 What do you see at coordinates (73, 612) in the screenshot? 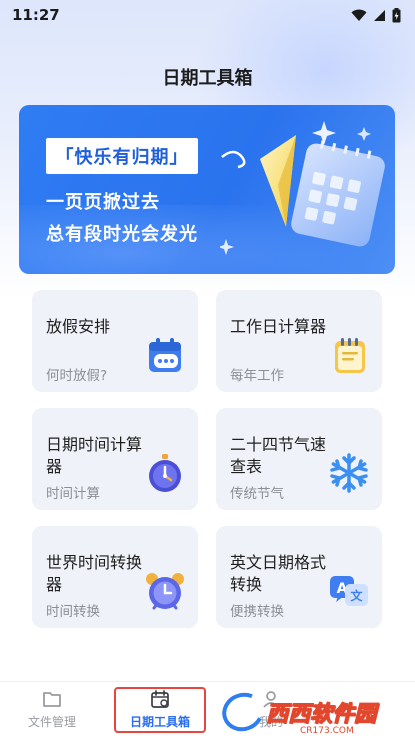
I see `tool-card-subtitle: 时间转换` at bounding box center [73, 612].